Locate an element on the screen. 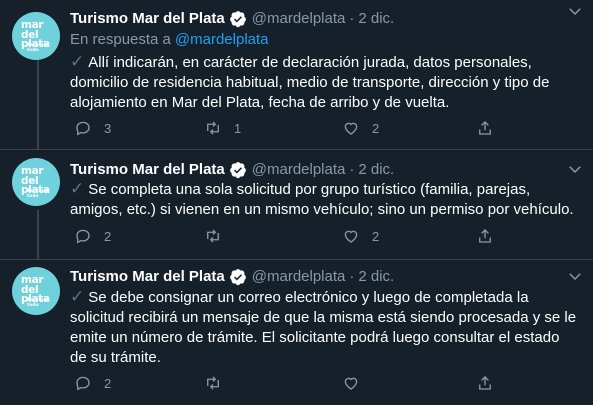 The image size is (593, 405). tweet-actions: 2 2 is located at coordinates (320, 236).